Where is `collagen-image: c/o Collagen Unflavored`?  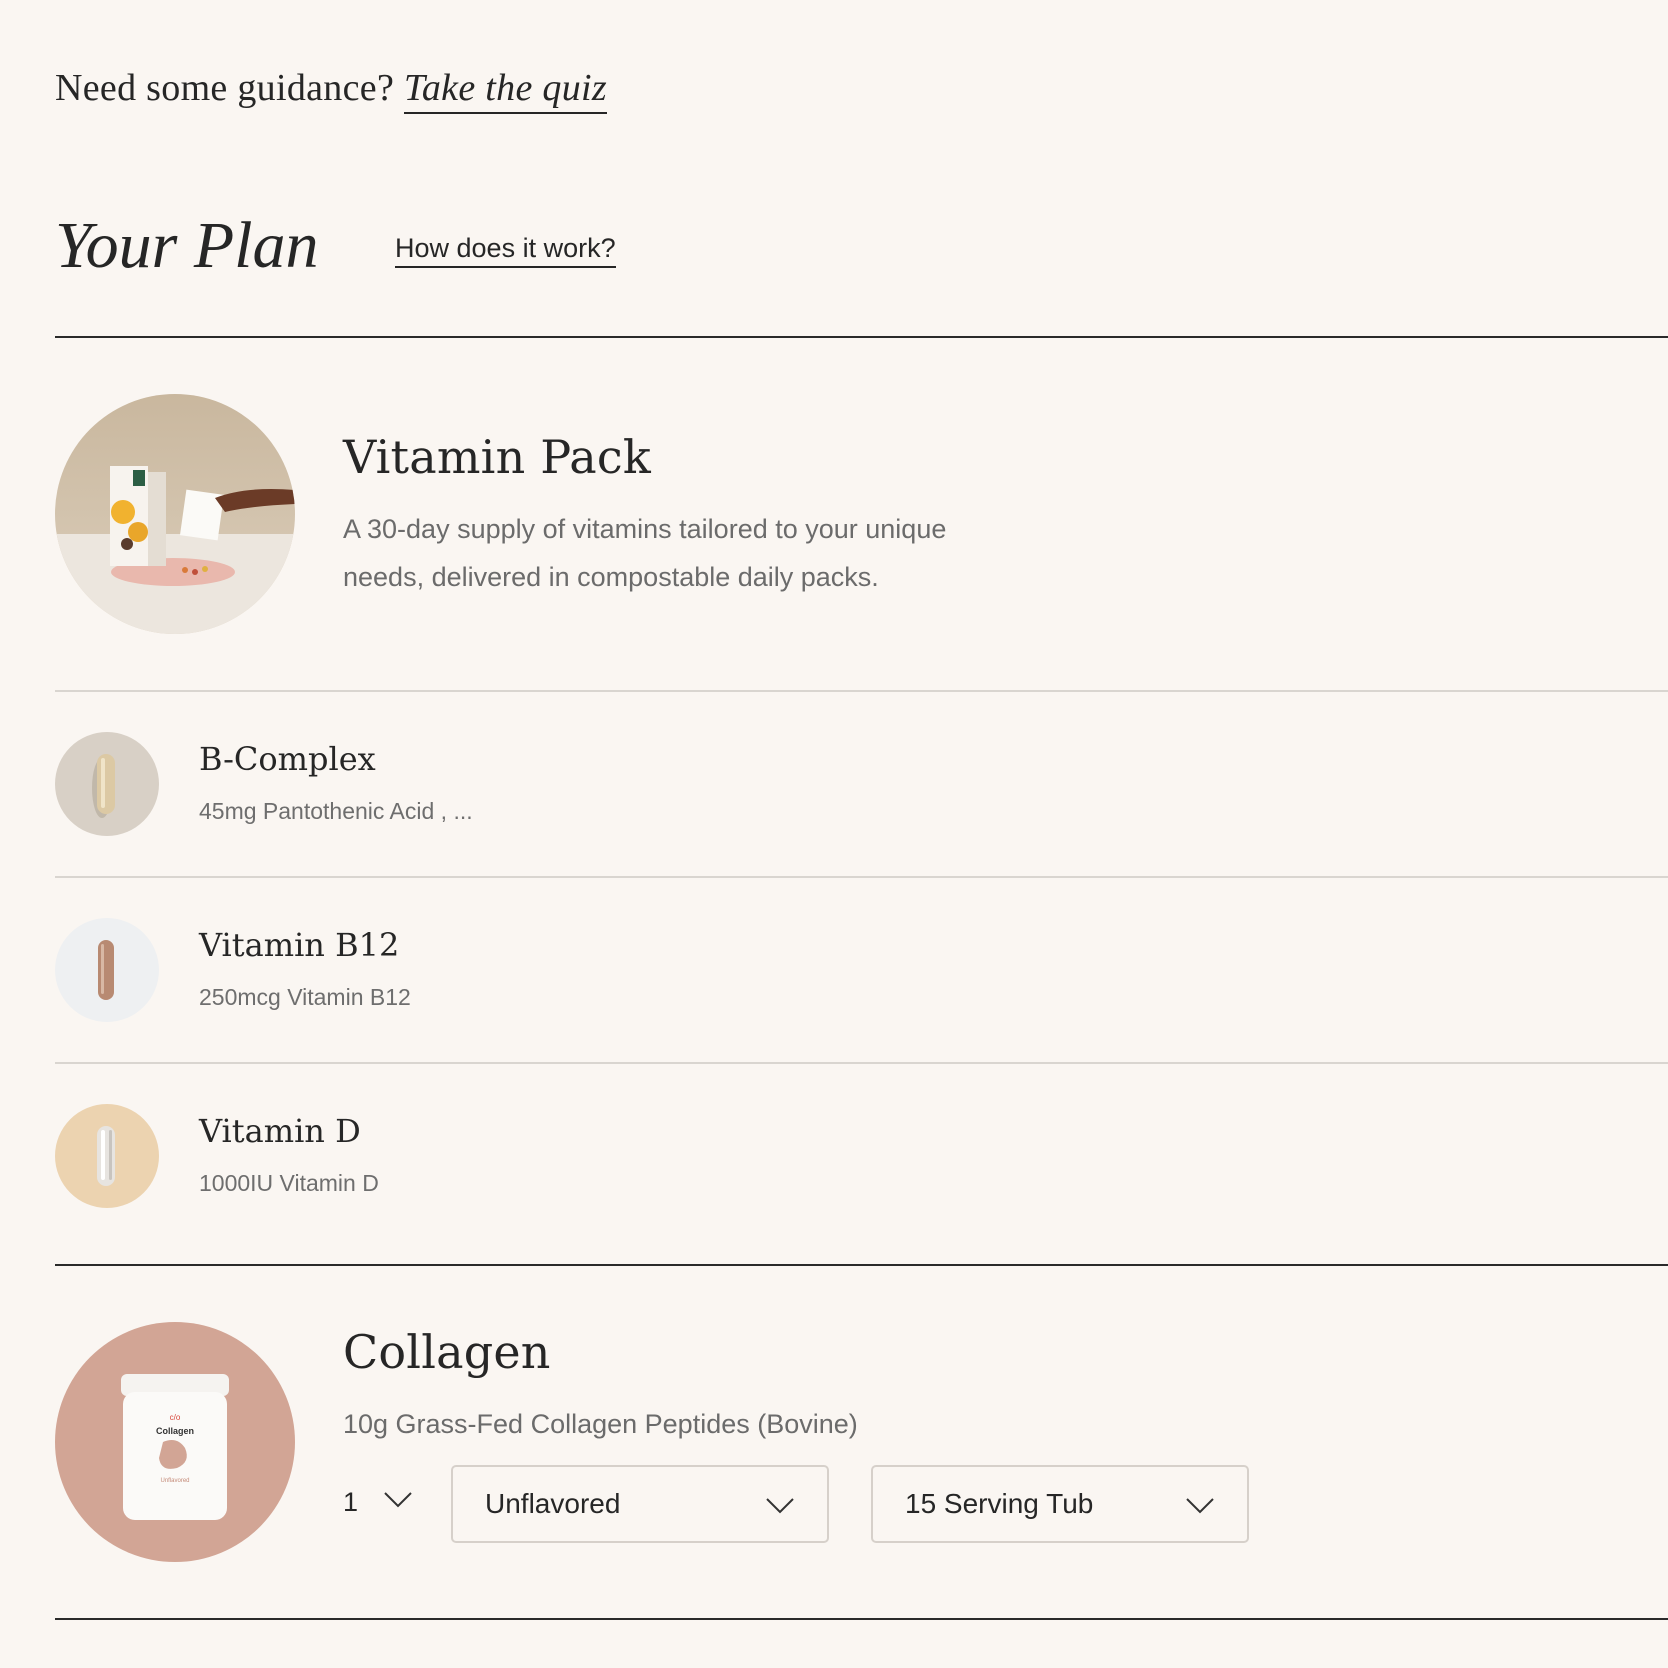 collagen-image: c/o Collagen Unflavored is located at coordinates (175, 1442).